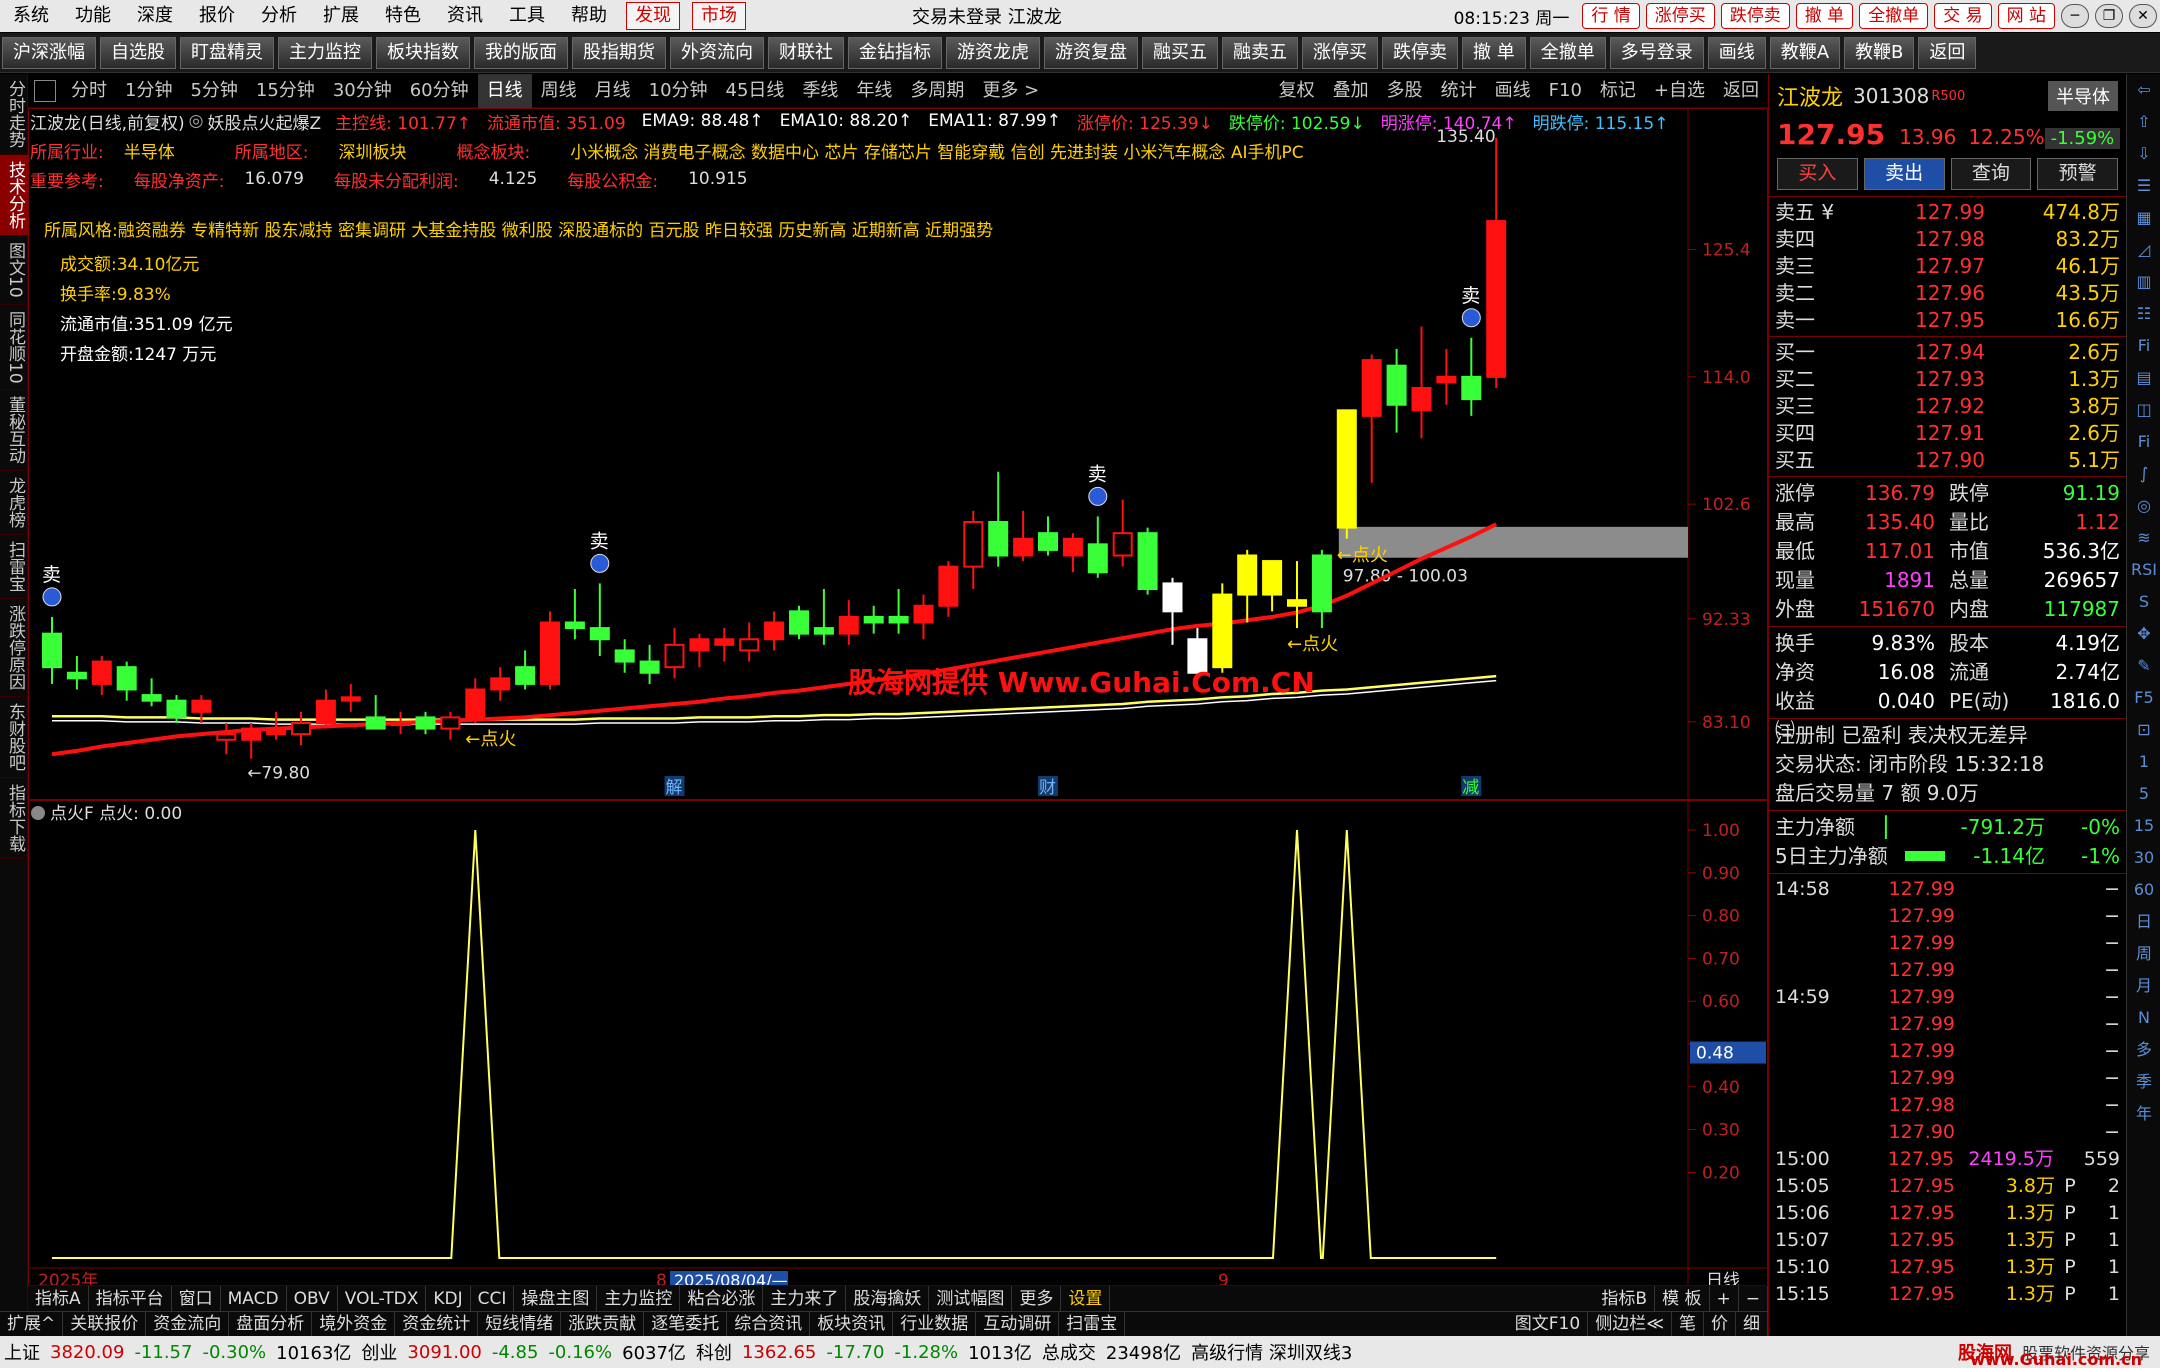 Image resolution: width=2160 pixels, height=1368 pixels. Describe the element at coordinates (1904, 174) in the screenshot. I see `sell-button: 卖出` at that location.